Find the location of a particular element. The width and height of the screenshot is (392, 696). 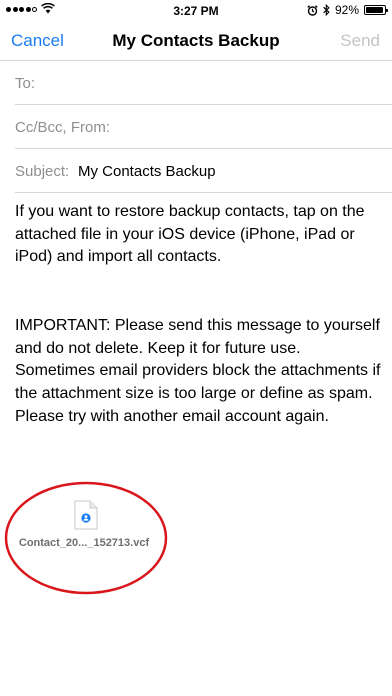

battery-percentage: 92% is located at coordinates (346, 10).